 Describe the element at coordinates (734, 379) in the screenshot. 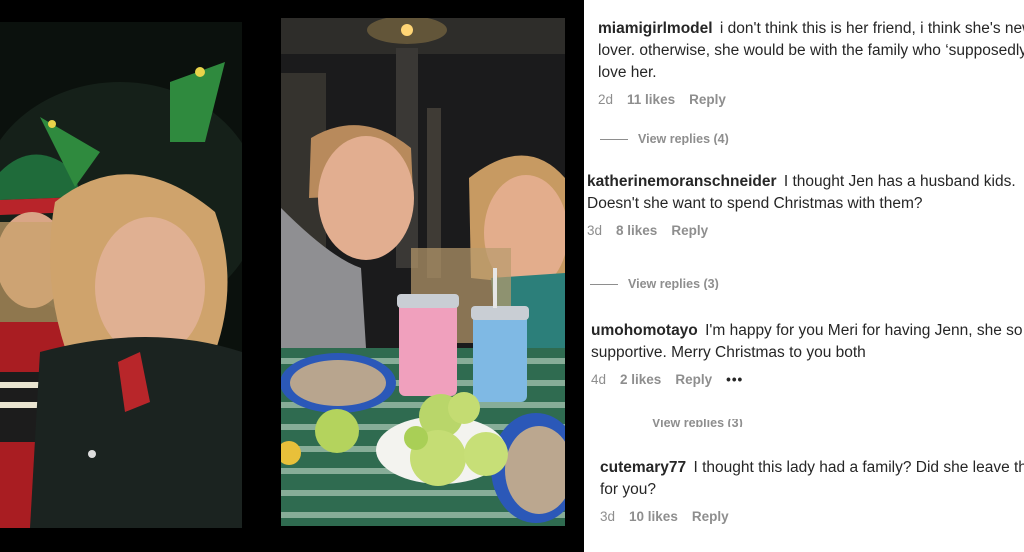

I see `more-options-icon: •••` at that location.